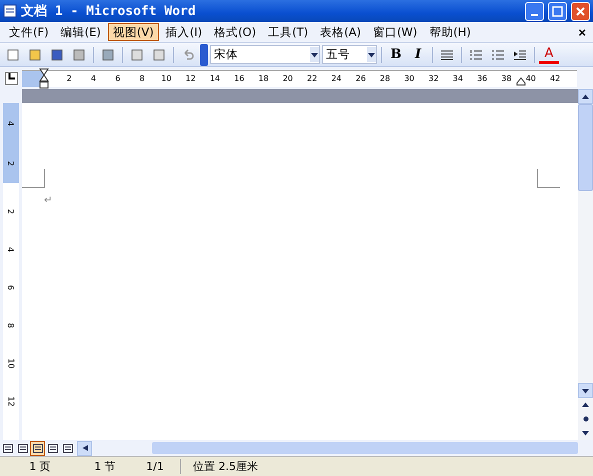 The image size is (593, 476). Describe the element at coordinates (409, 78) in the screenshot. I see `ruler-number: 30` at that location.